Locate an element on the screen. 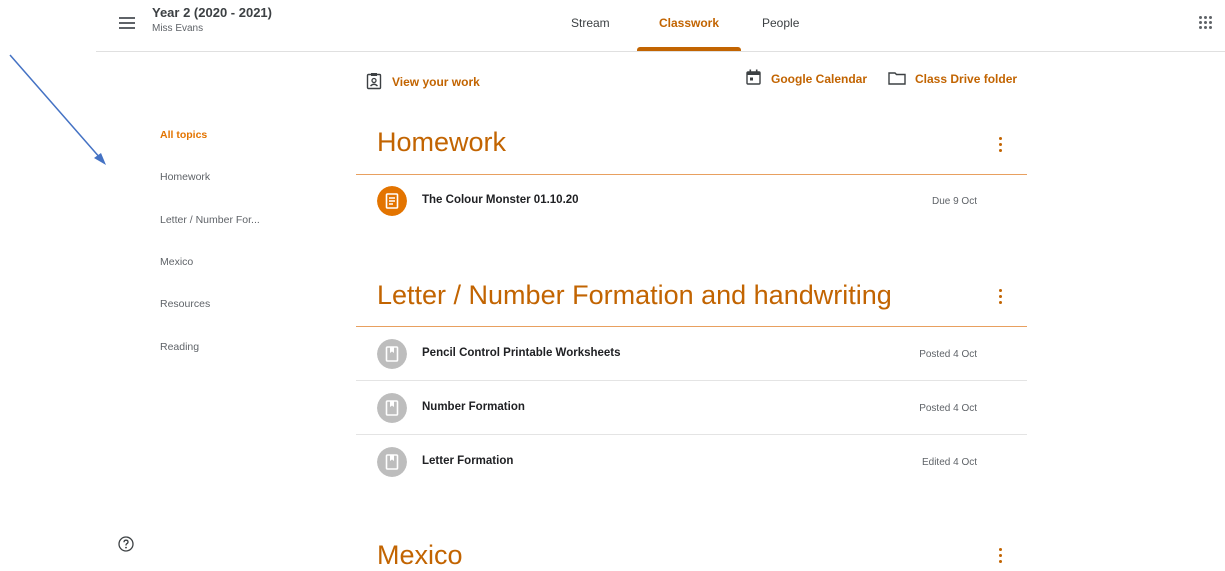 Image resolution: width=1225 pixels, height=571 pixels. topic-resources: Resources is located at coordinates (185, 304).